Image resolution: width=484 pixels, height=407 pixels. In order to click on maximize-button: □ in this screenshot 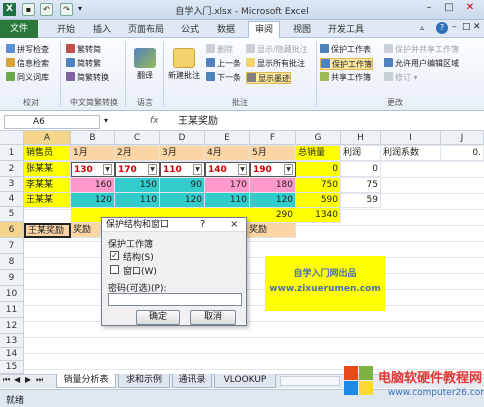, I will do `click(449, 9)`.